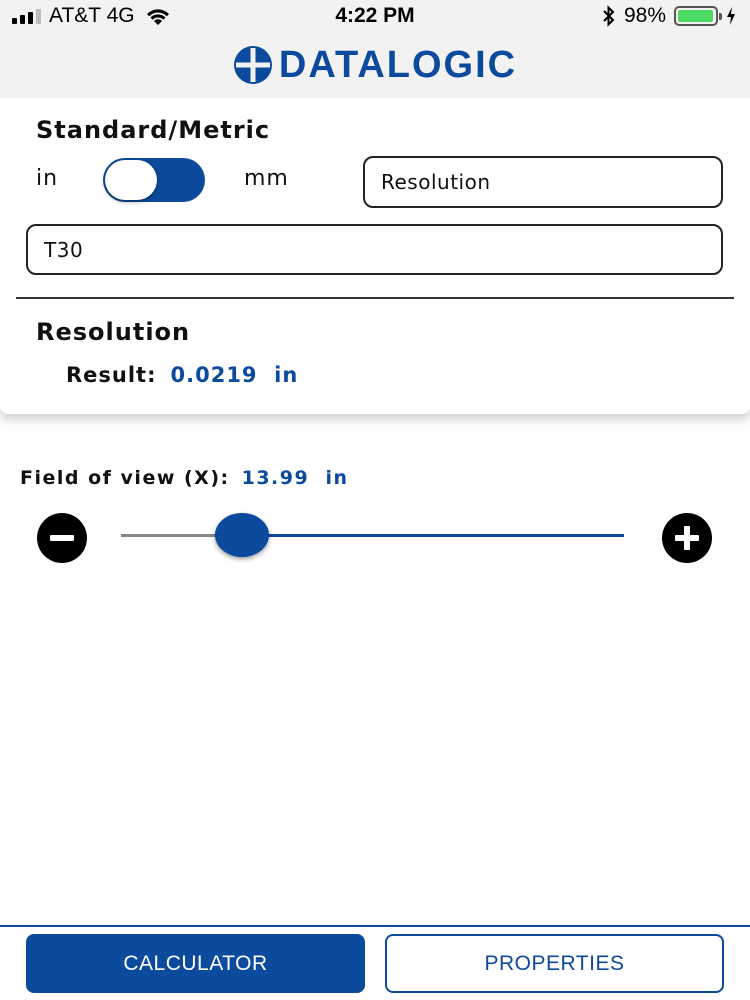 This screenshot has height=1000, width=750. Describe the element at coordinates (374, 249) in the screenshot. I see `model-select: T30` at that location.